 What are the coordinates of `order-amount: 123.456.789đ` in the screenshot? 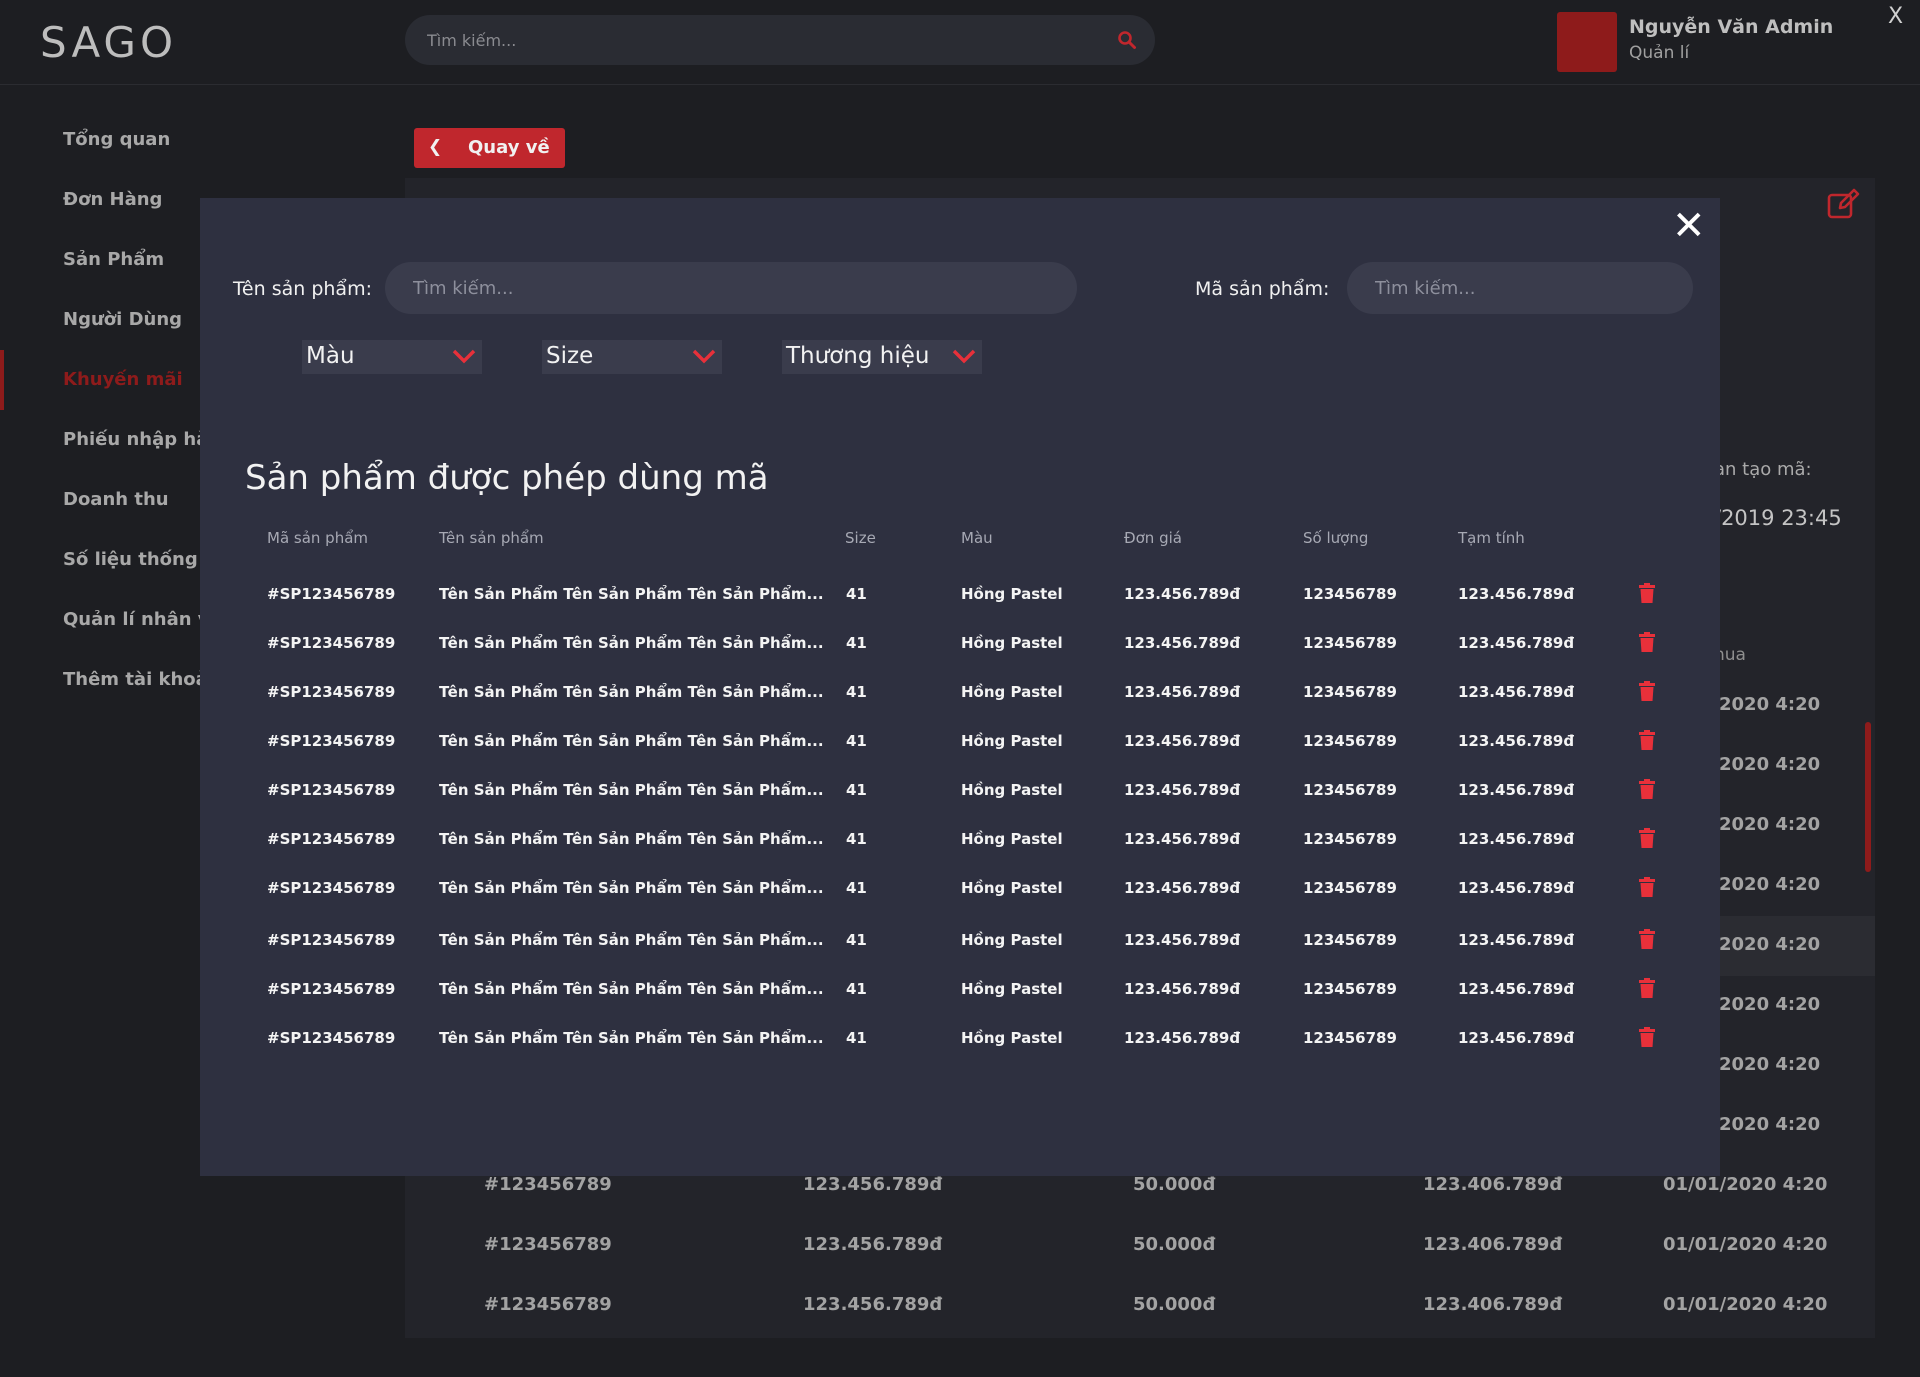 It's located at (873, 1304).